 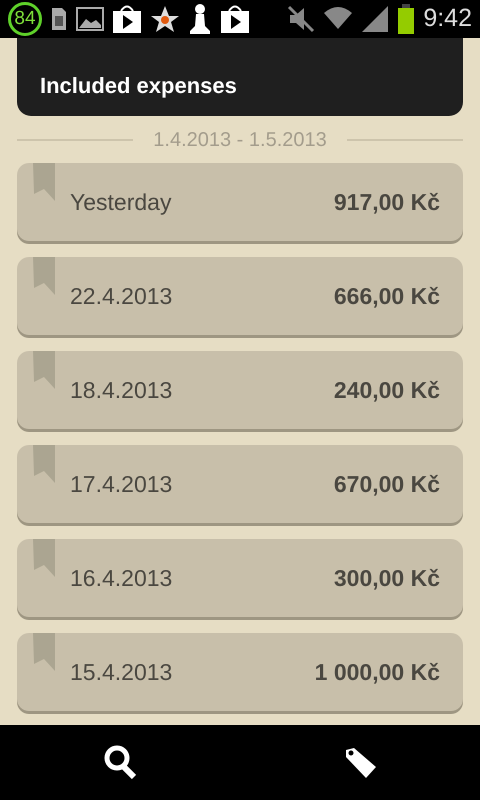 What do you see at coordinates (138, 86) in the screenshot?
I see `header-title: Included expenses` at bounding box center [138, 86].